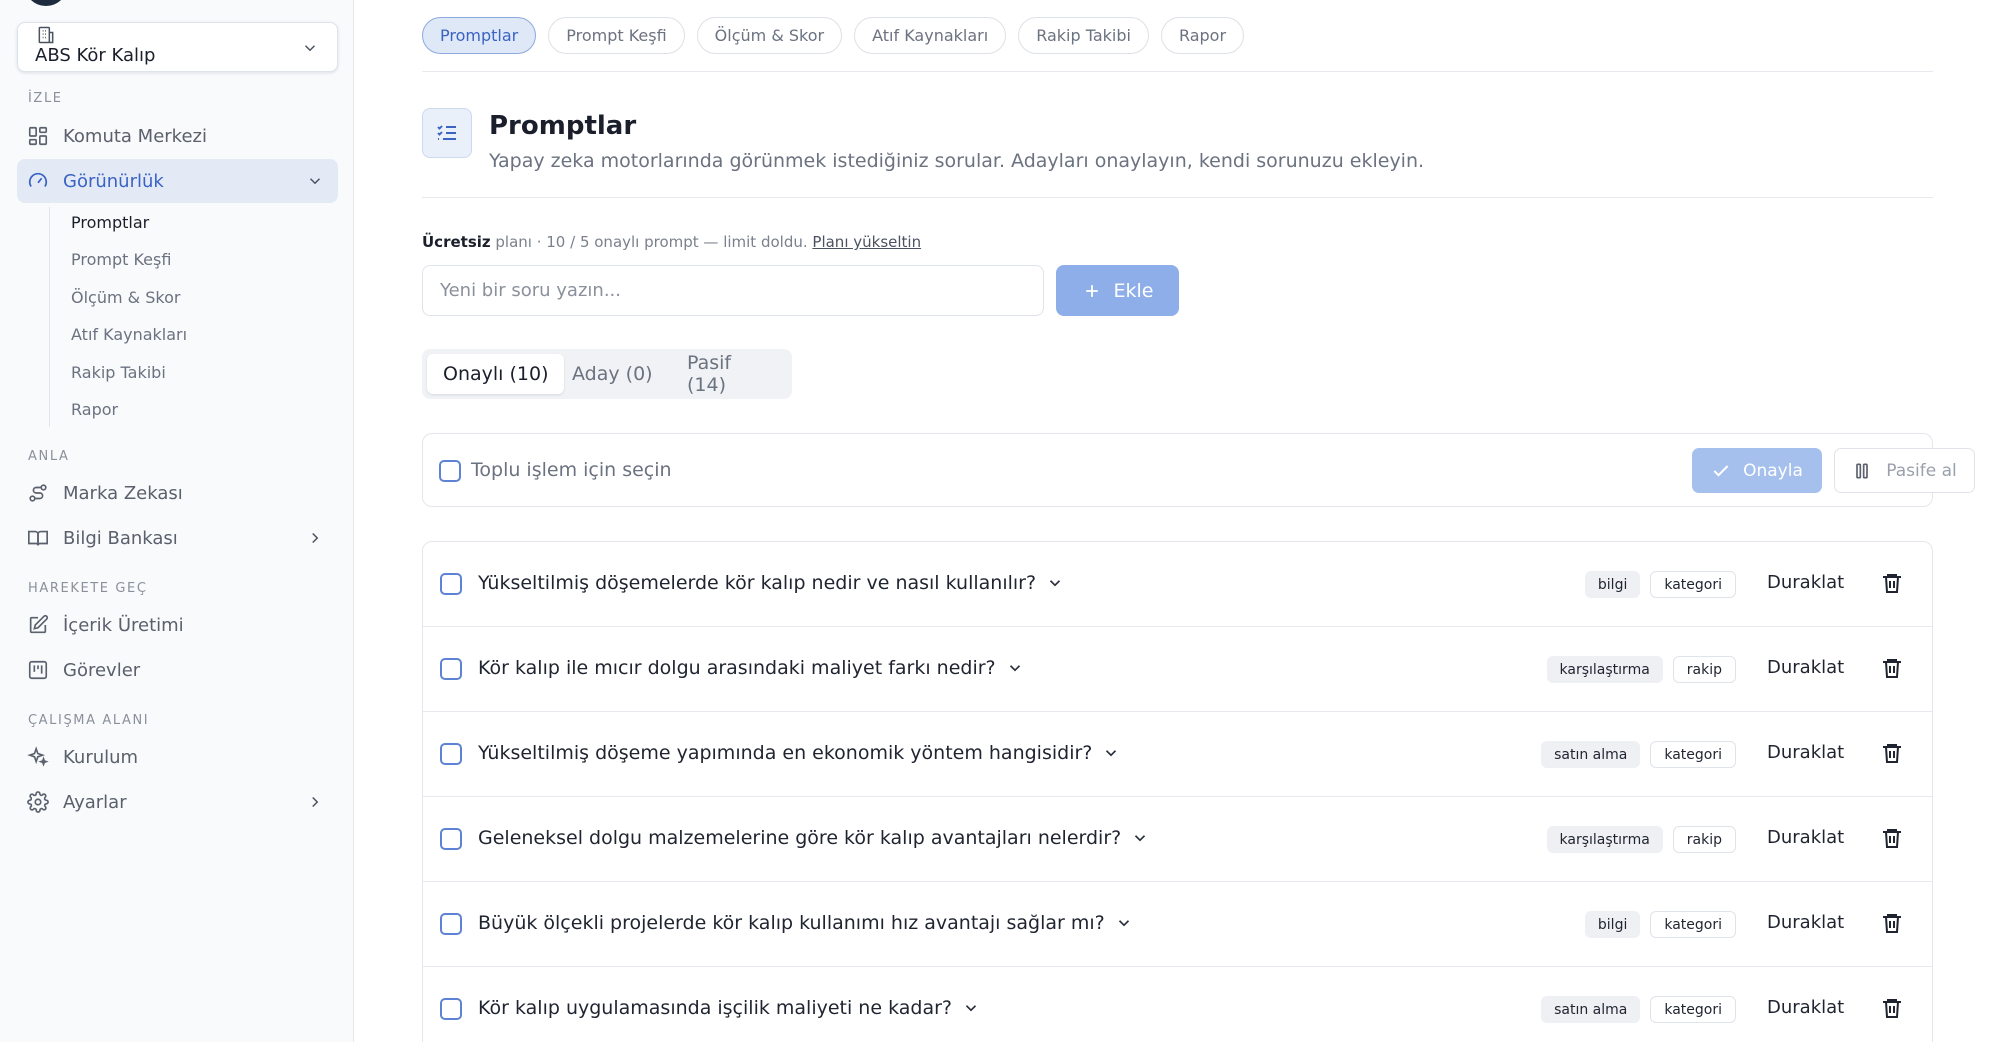  I want to click on sidebar-item-label: Marka Zekası, so click(123, 493).